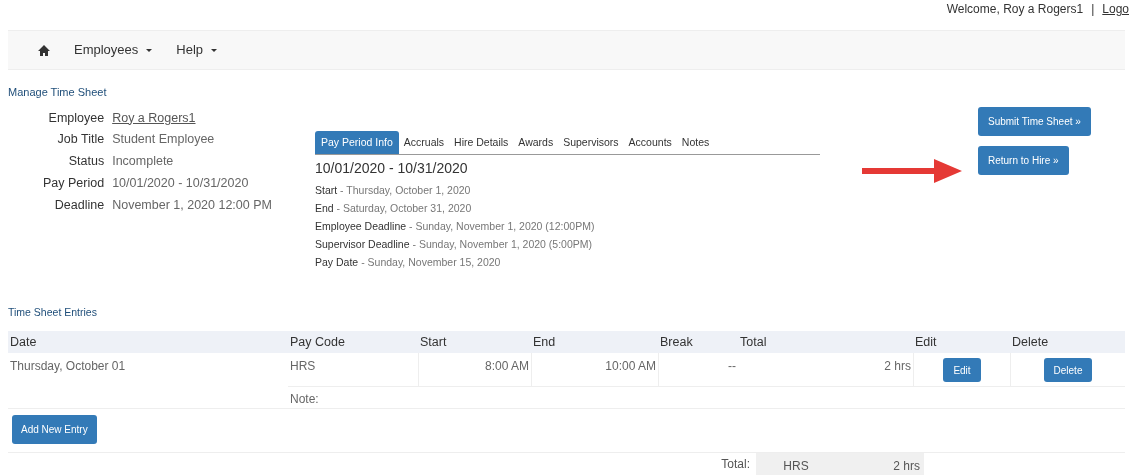  I want to click on delete-button: Delete, so click(1068, 370).